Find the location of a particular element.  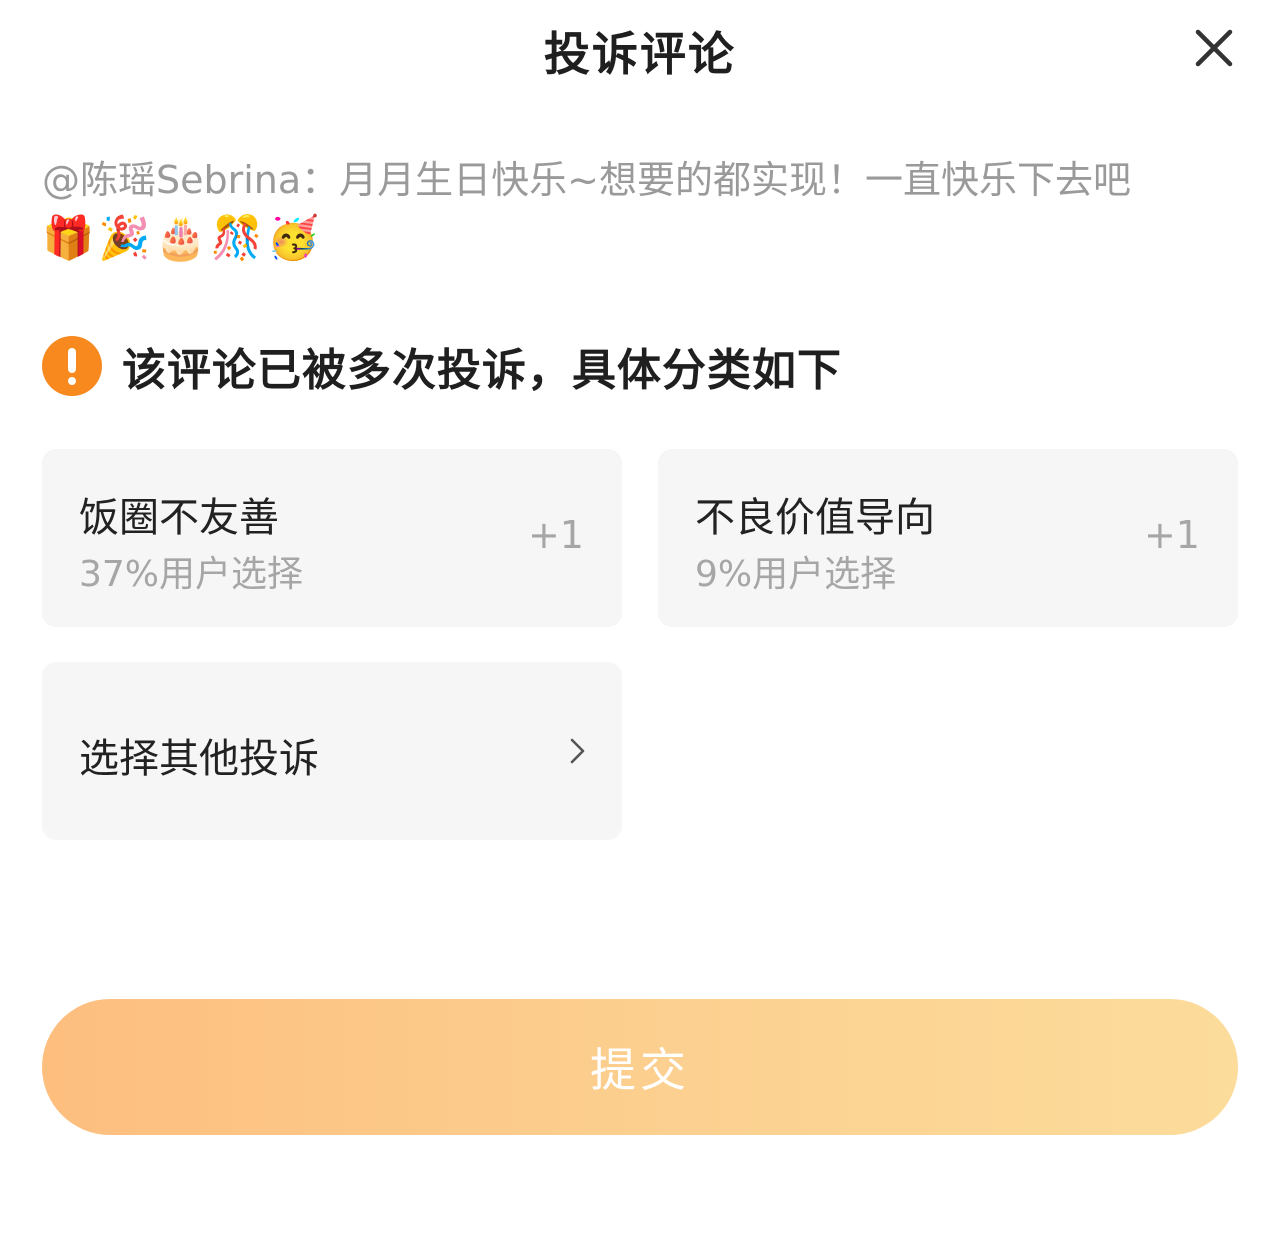

close-button is located at coordinates (1214, 48).